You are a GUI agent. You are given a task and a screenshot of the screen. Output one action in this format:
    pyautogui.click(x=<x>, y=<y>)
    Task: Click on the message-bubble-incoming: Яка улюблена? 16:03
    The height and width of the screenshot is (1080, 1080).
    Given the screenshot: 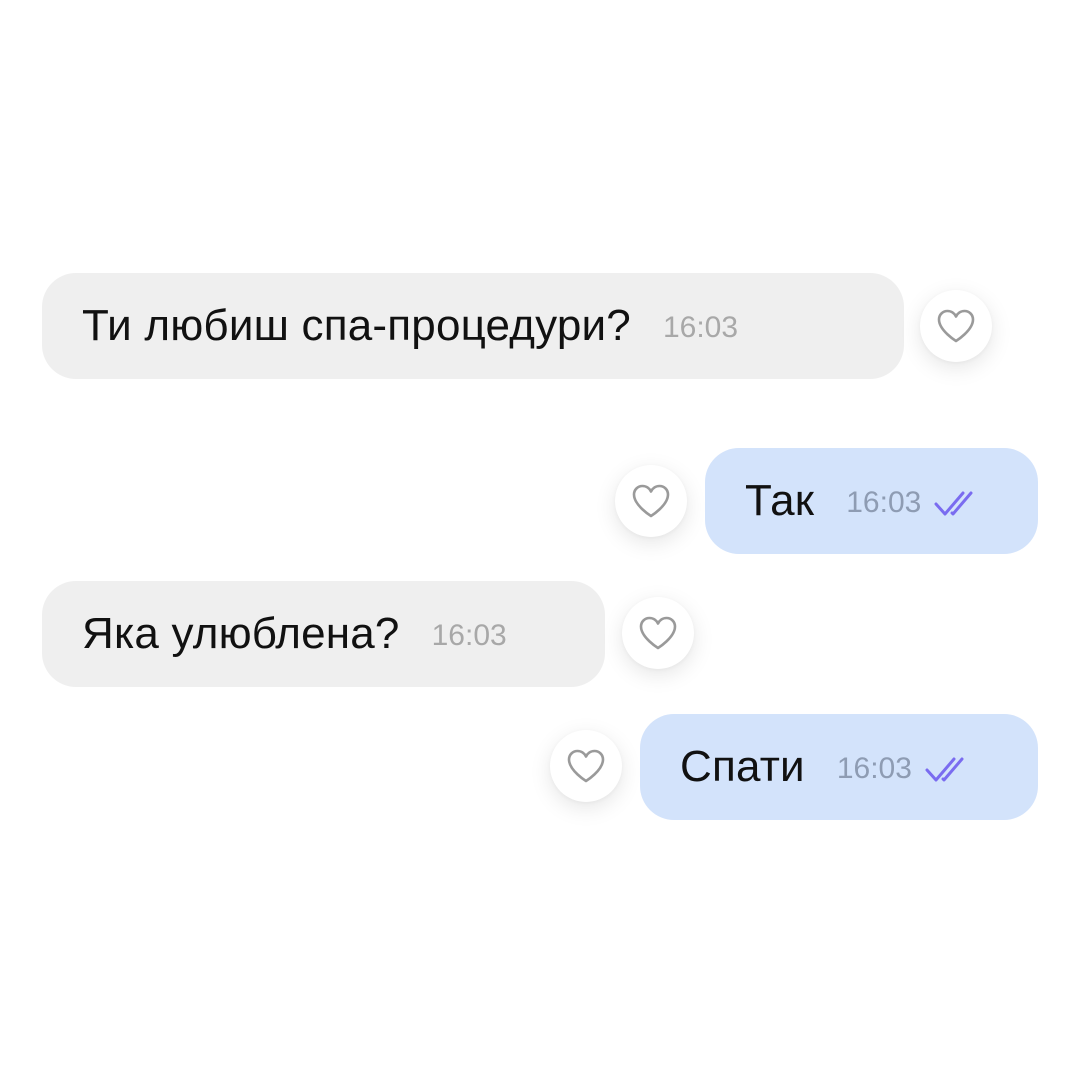 What is the action you would take?
    pyautogui.click(x=323, y=634)
    